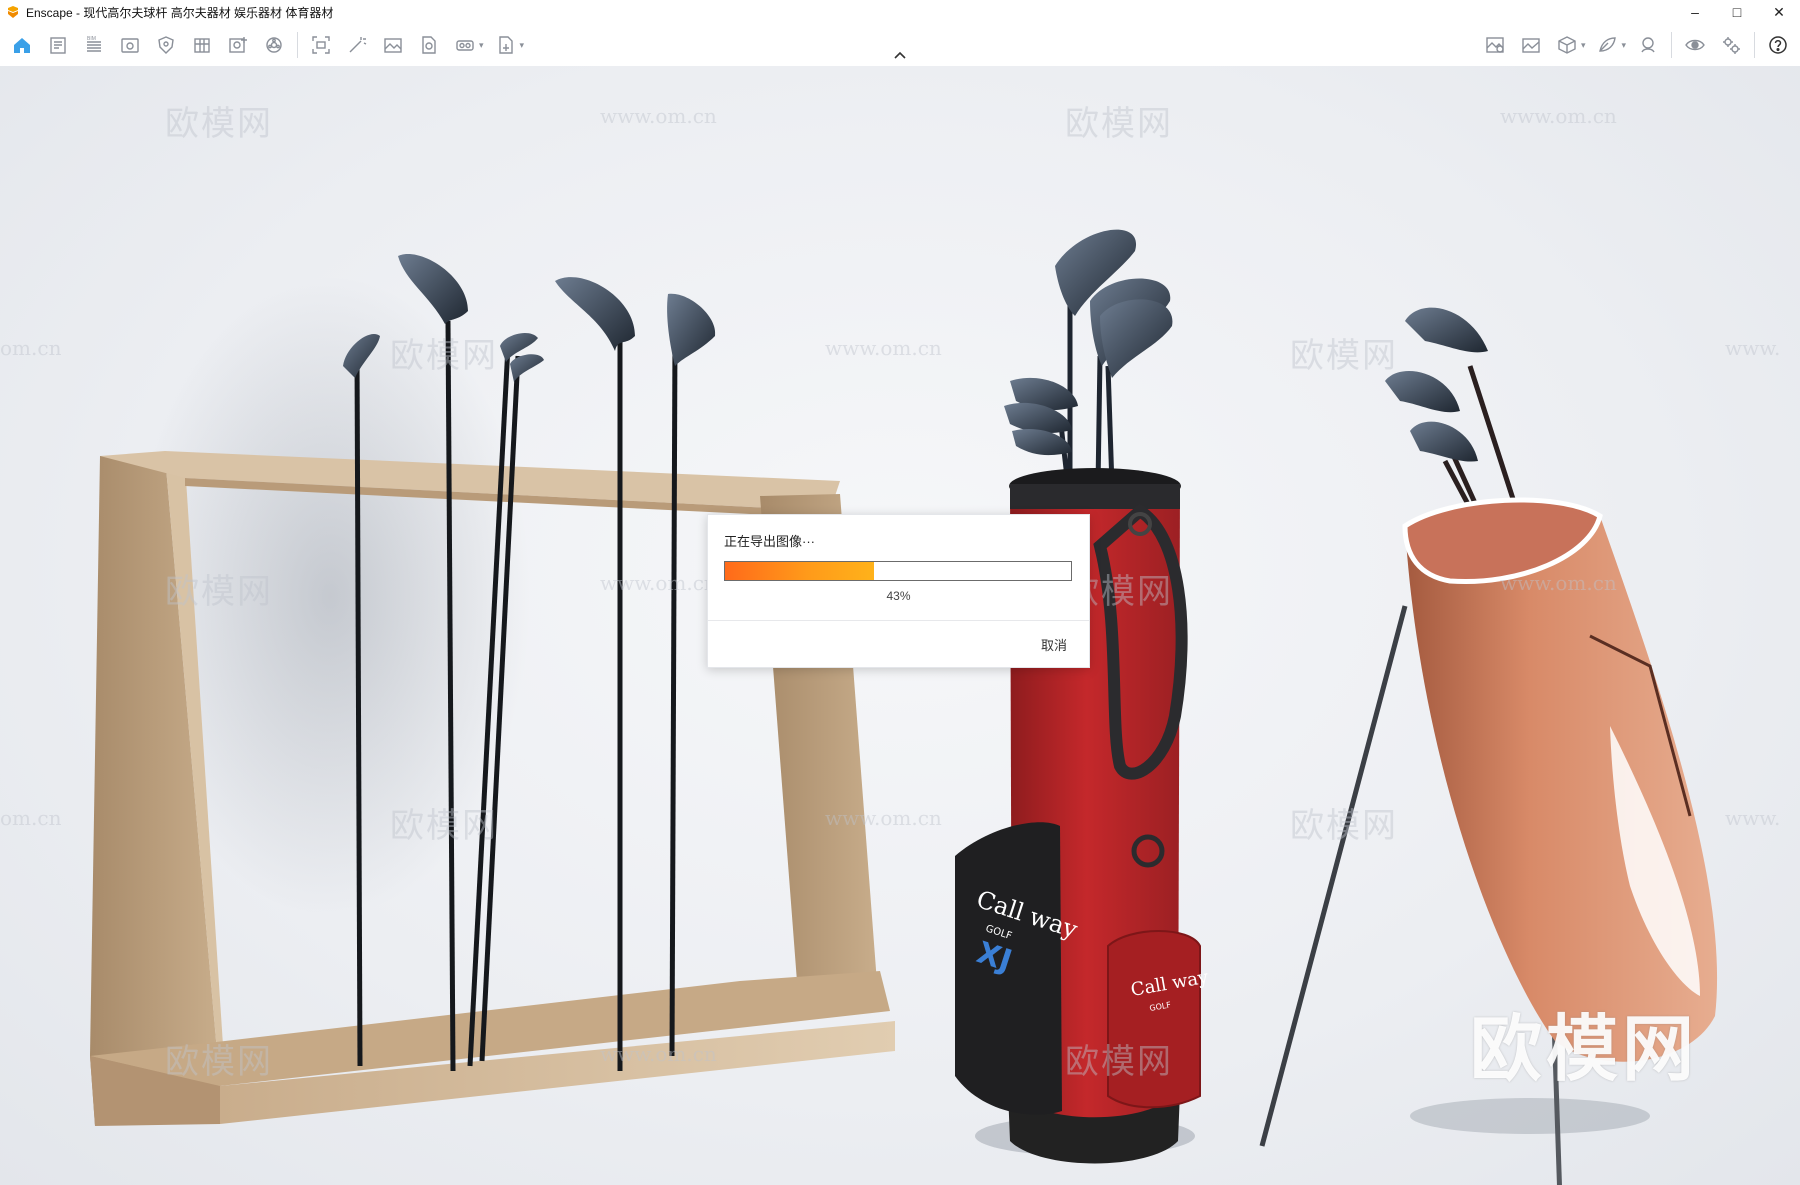 The image size is (1800, 1185). I want to click on export-progress-dialog: 正在导出图像··· 43% 取消, so click(898, 591).